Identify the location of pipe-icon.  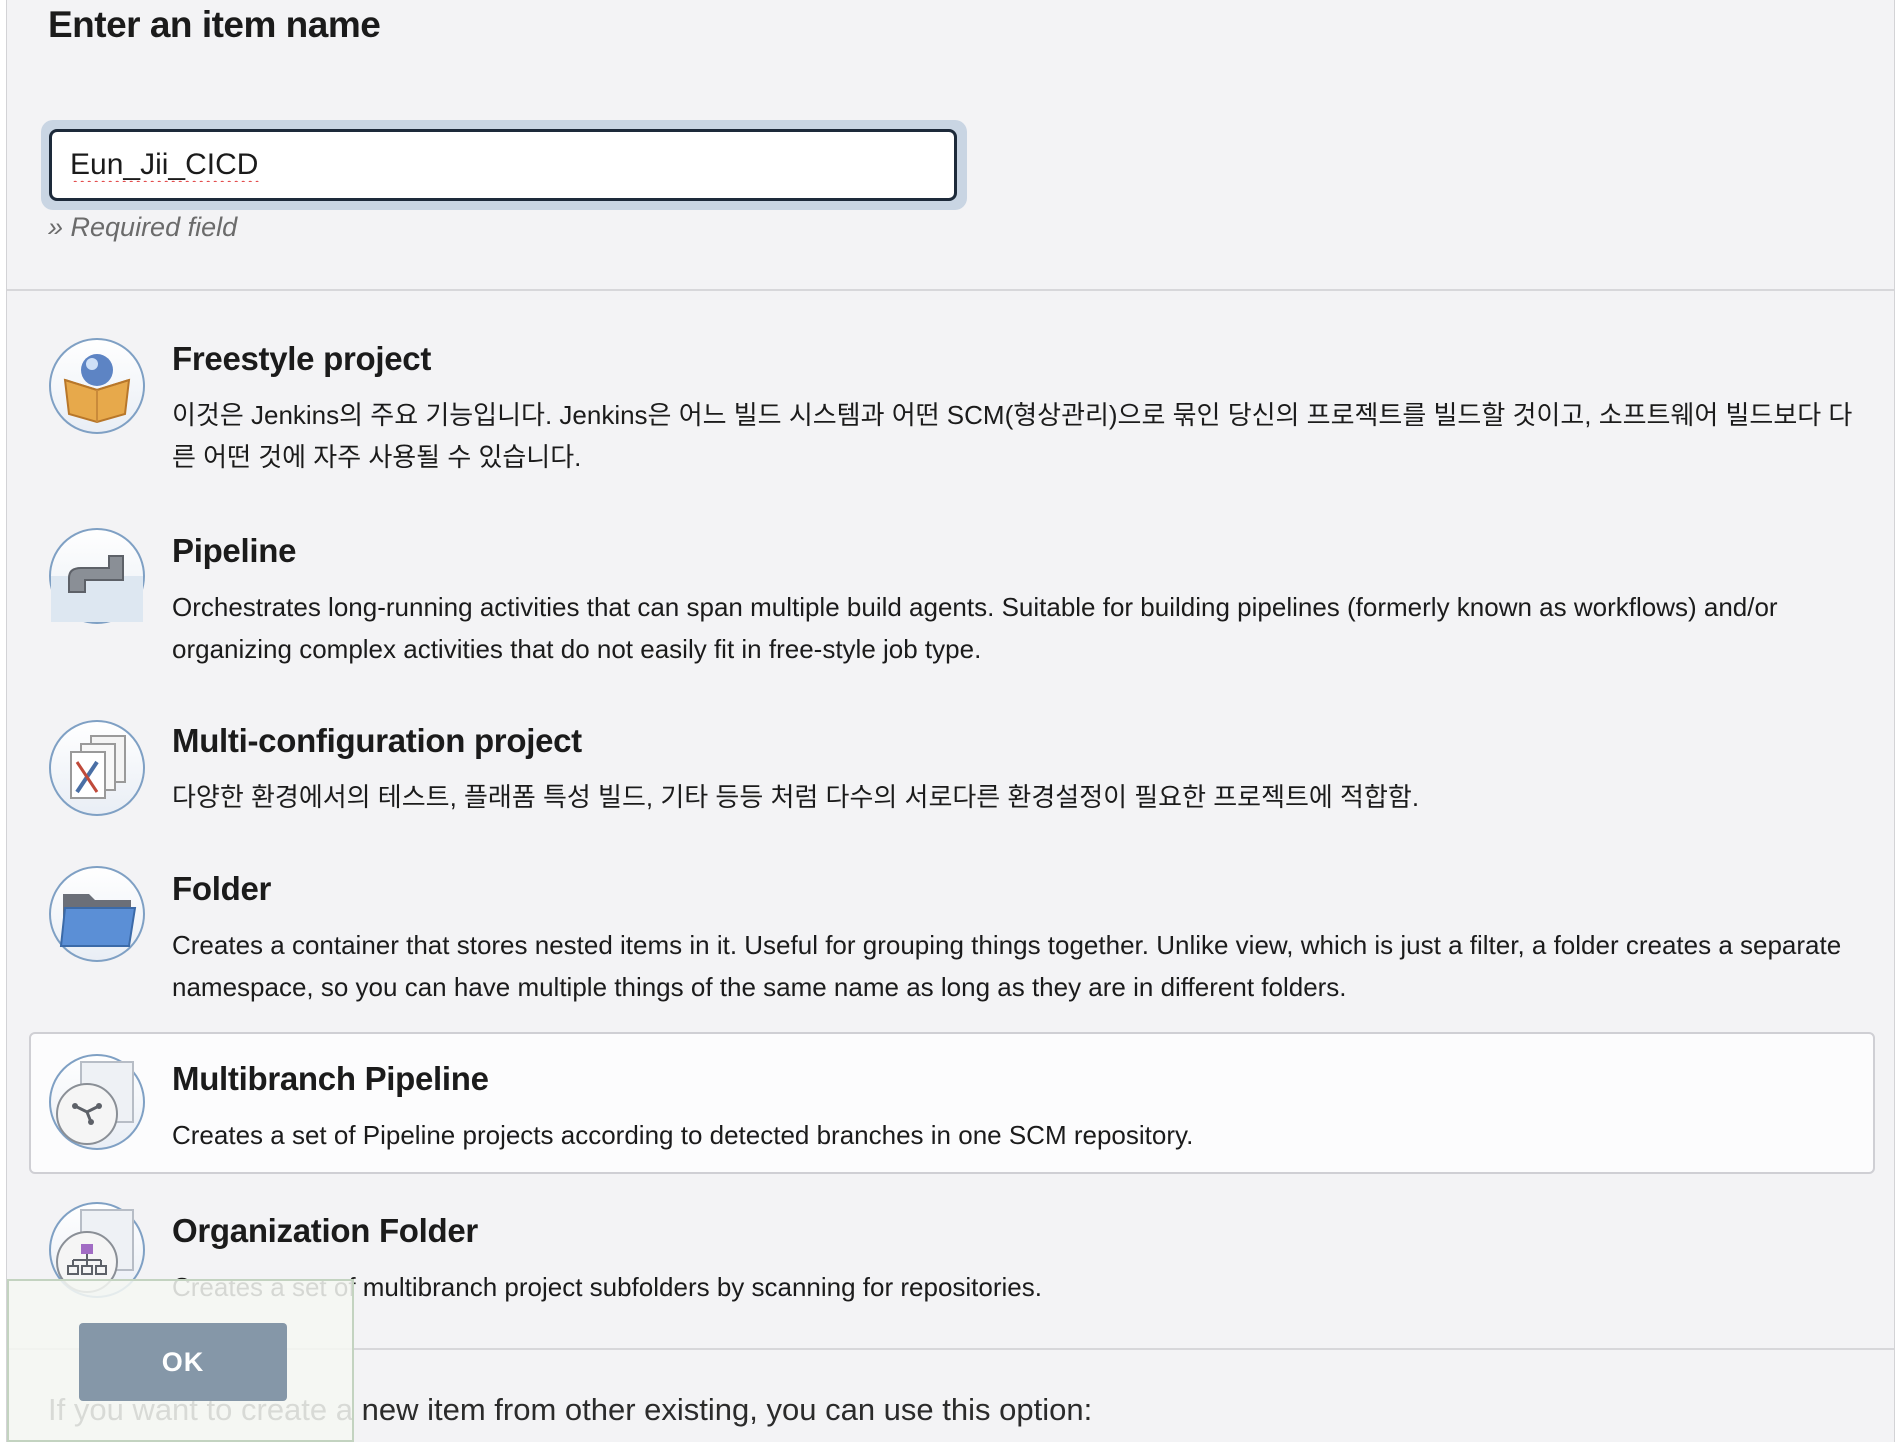
(97, 576).